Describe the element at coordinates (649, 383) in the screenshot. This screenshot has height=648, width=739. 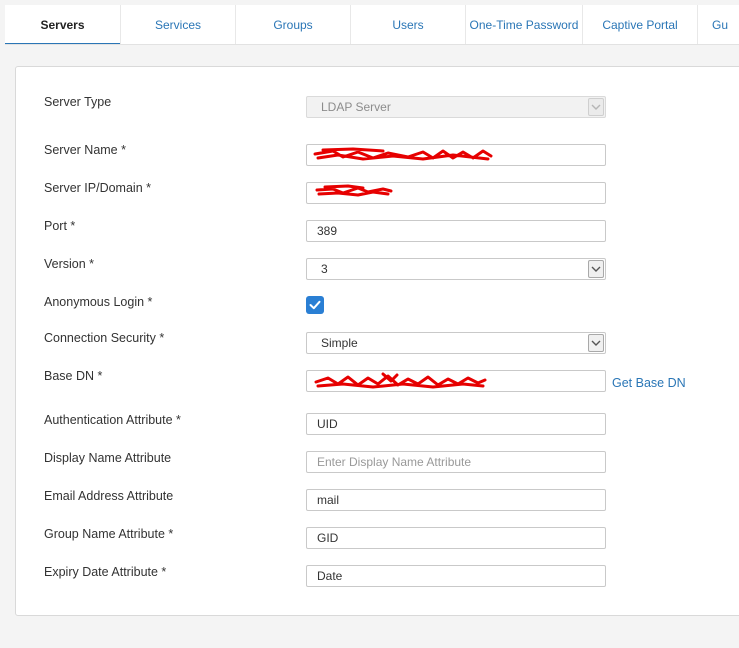
I see `get-base-dn-link: Get Base DN` at that location.